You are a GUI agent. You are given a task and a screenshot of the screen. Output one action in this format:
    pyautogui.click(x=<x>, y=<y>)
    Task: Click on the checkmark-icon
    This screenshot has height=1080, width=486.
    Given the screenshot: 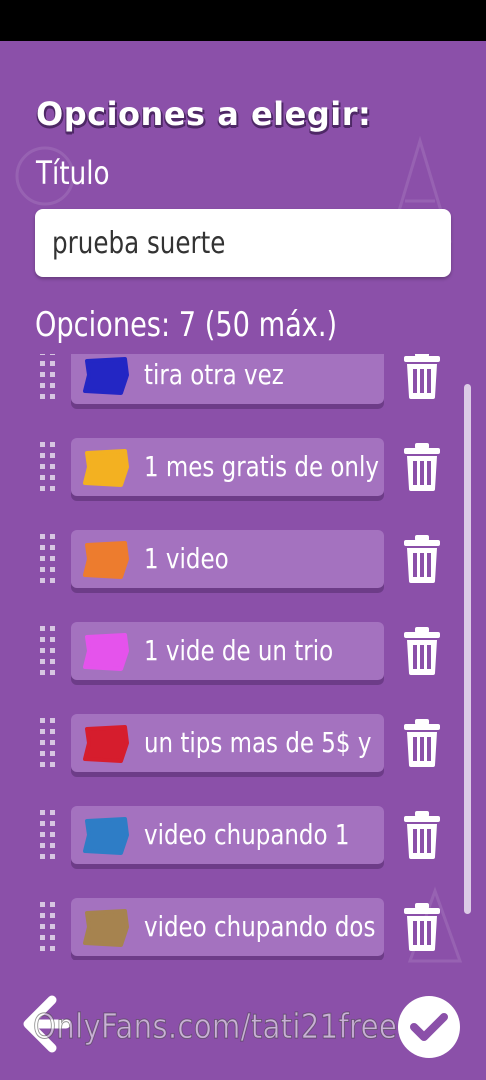 What is the action you would take?
    pyautogui.click(x=429, y=1027)
    